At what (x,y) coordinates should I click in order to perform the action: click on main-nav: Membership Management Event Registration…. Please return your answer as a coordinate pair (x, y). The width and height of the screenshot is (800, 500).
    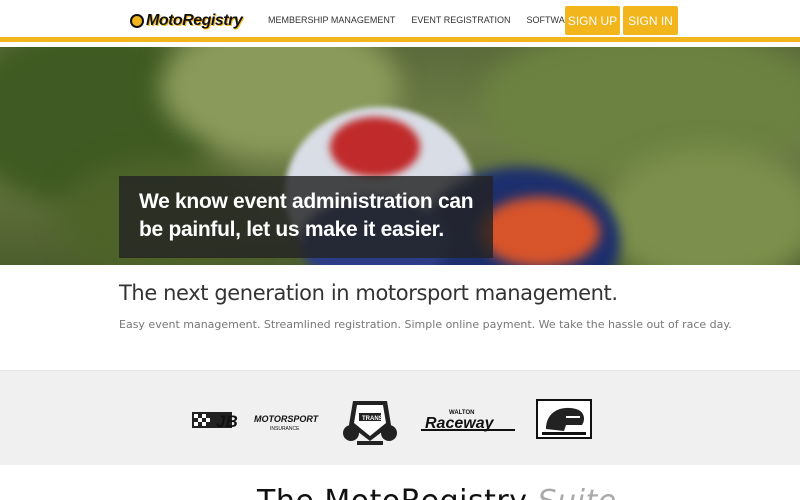
    Looking at the image, I should click on (430, 20).